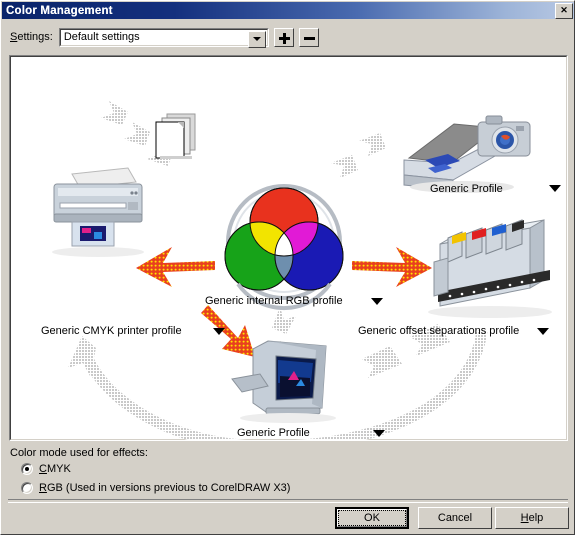  I want to click on close-icon: ✕, so click(564, 10).